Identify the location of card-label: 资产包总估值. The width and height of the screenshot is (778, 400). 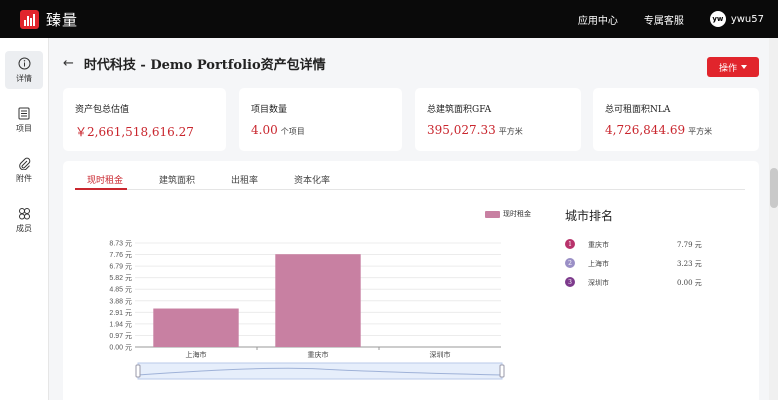
(102, 110).